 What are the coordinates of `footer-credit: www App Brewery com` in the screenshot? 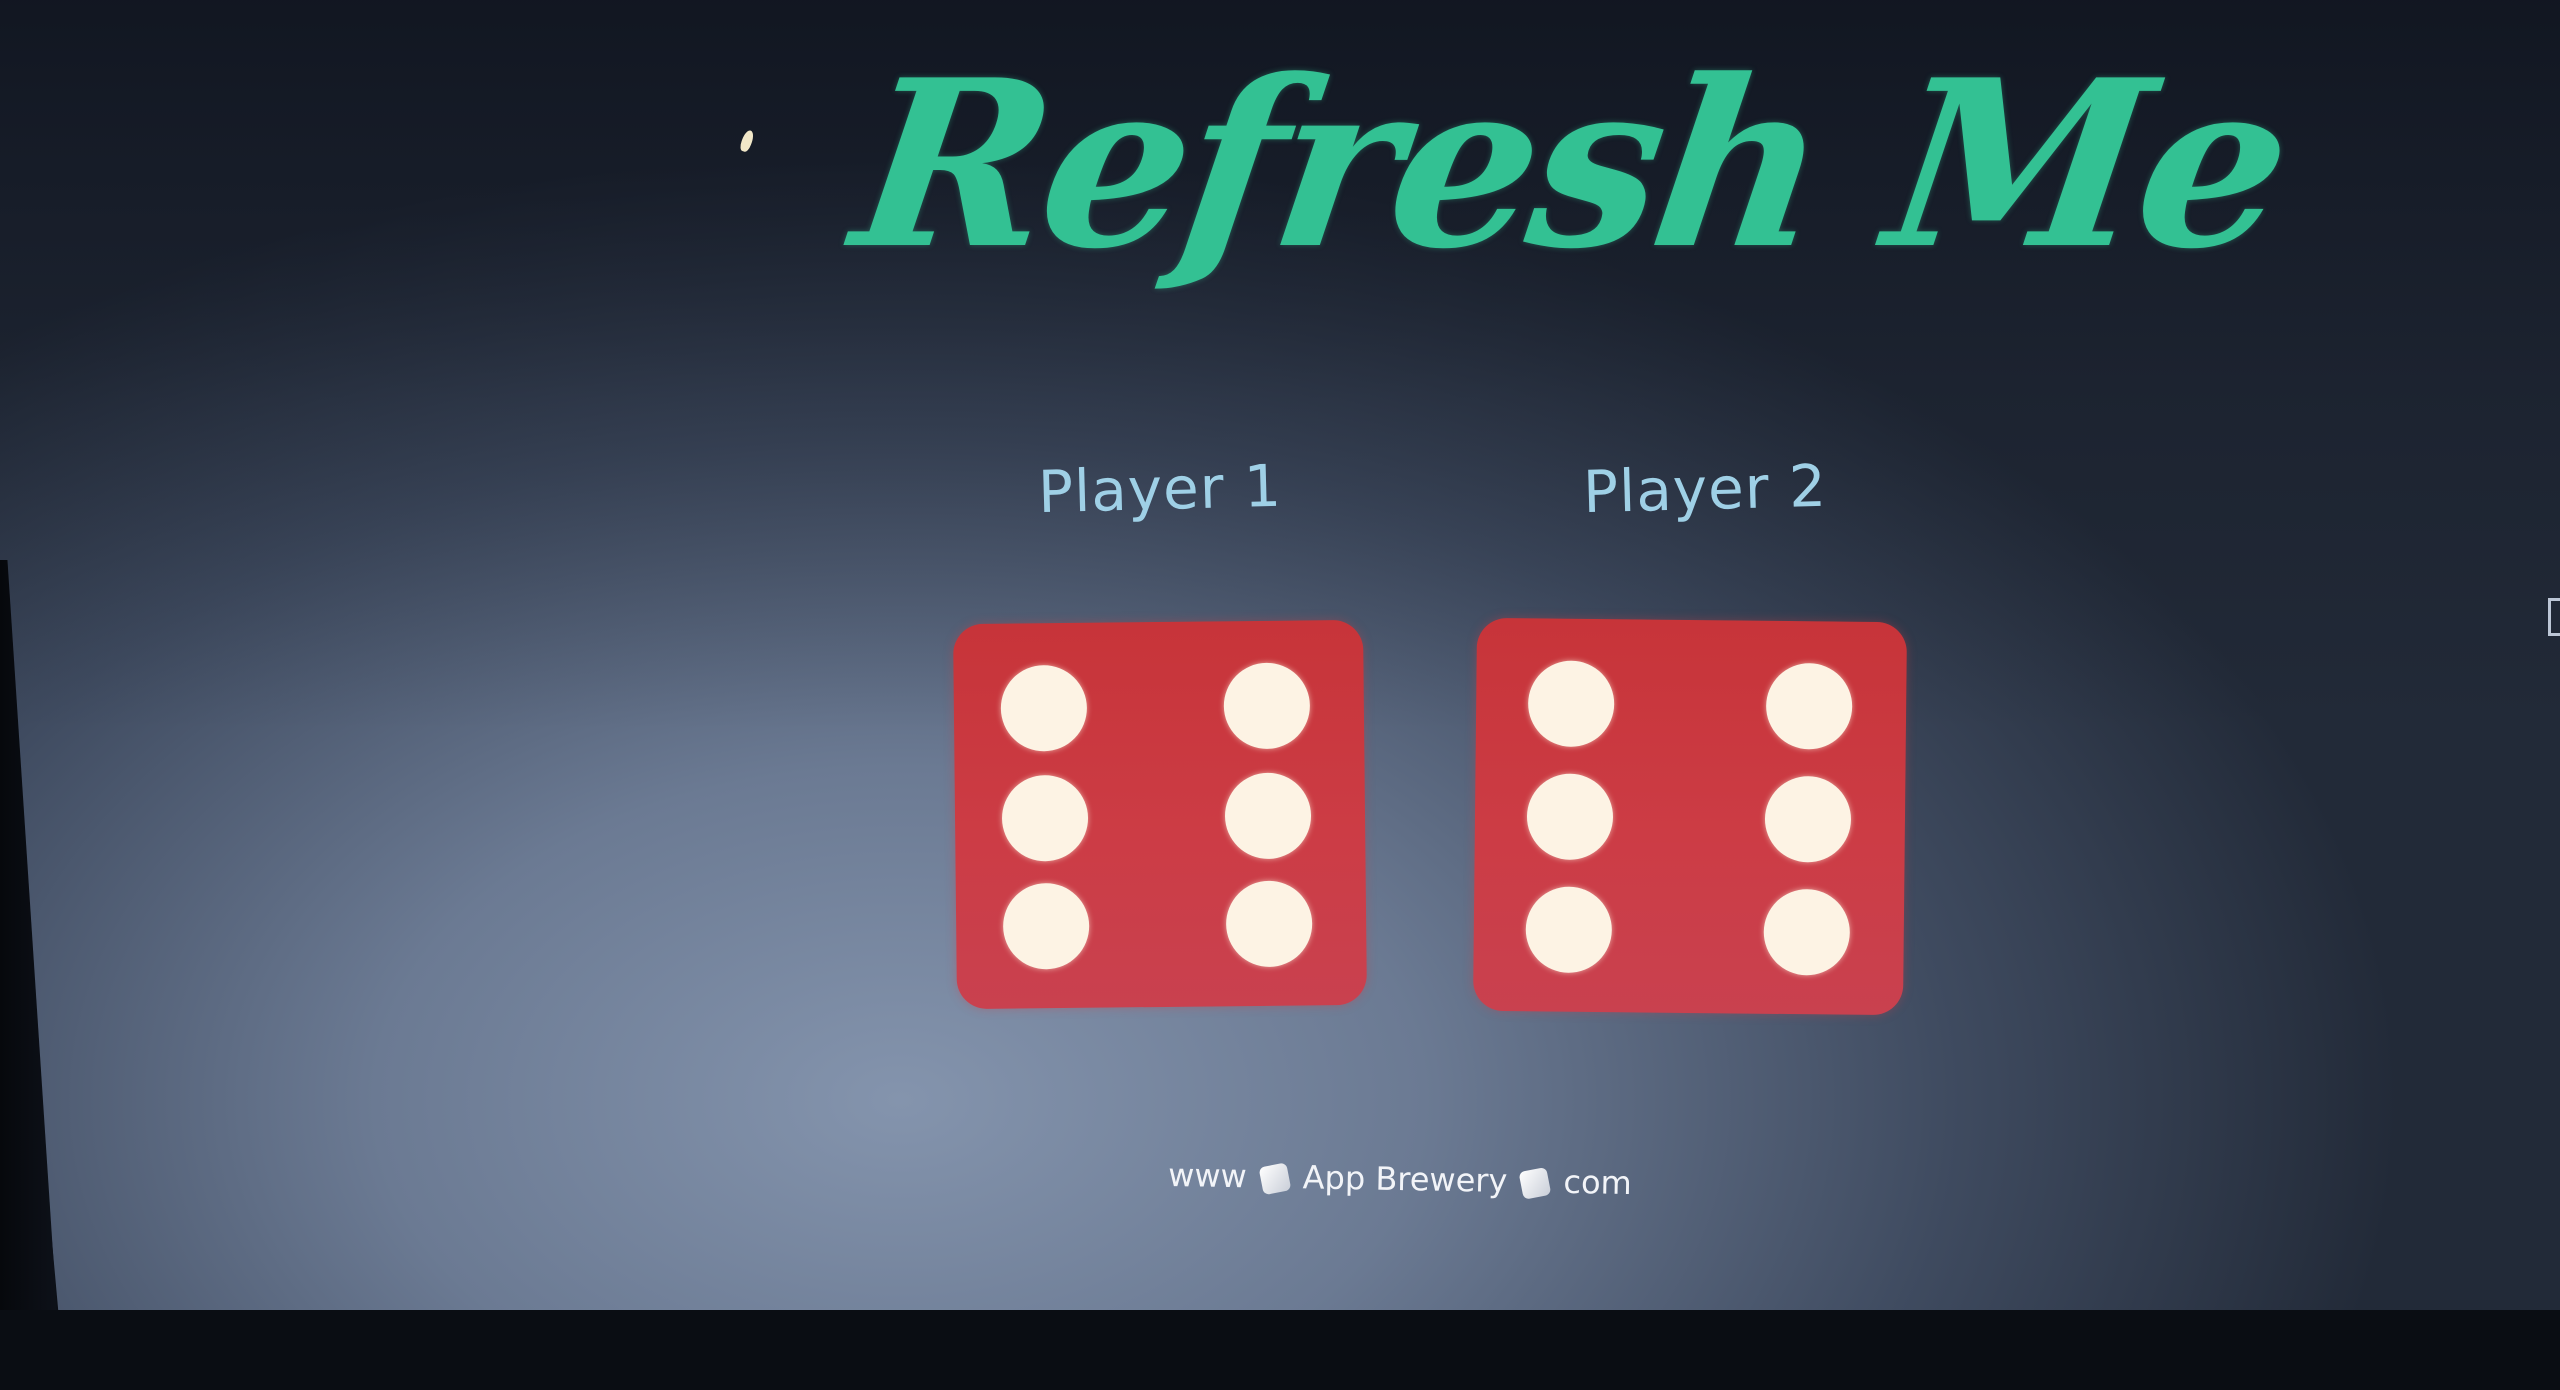 It's located at (1400, 1179).